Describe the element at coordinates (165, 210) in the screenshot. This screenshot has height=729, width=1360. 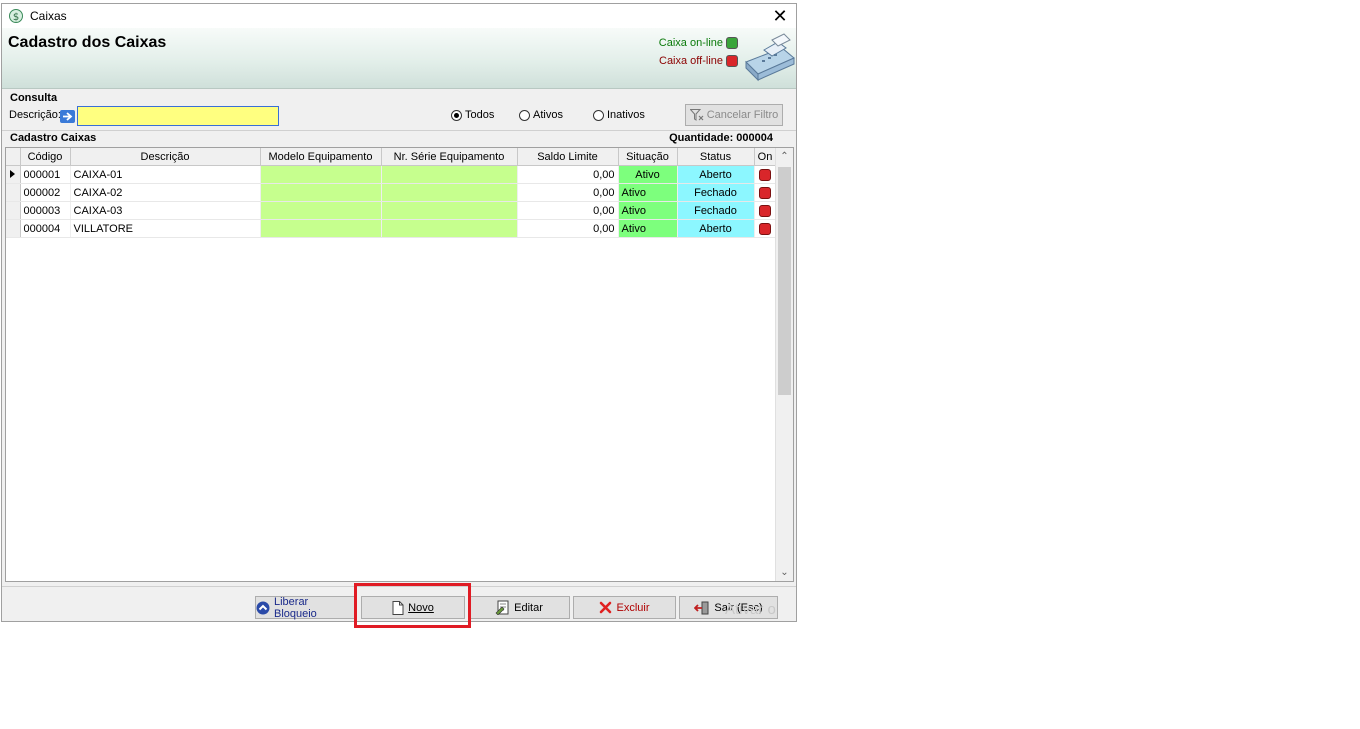
I see `cell-descricao: CAIXA-03` at that location.